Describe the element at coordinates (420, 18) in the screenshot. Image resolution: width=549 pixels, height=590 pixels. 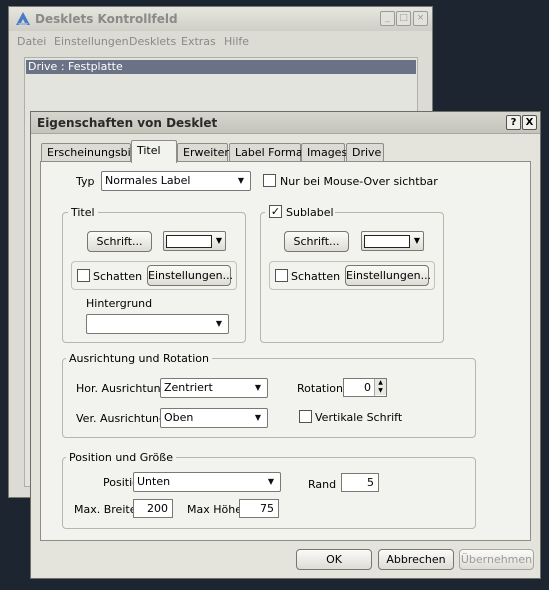
I see `close-icon: ×` at that location.